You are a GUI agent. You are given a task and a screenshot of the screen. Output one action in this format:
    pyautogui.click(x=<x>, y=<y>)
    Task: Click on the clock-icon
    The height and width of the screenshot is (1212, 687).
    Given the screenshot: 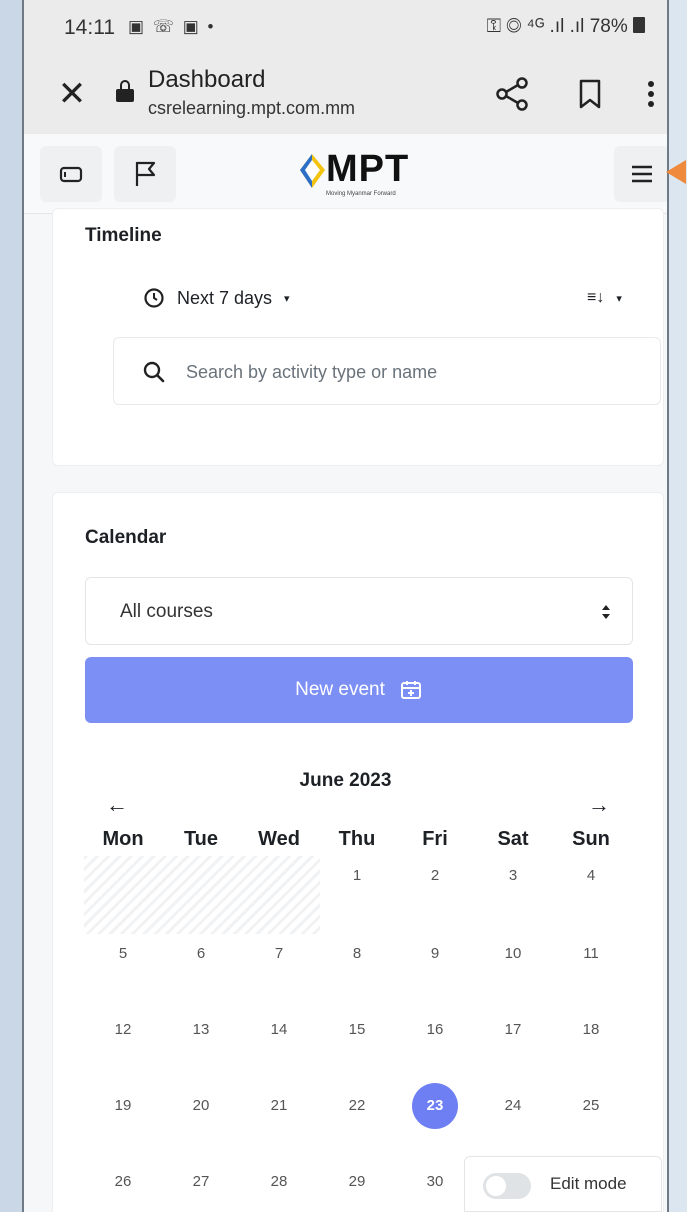 What is the action you would take?
    pyautogui.click(x=154, y=298)
    